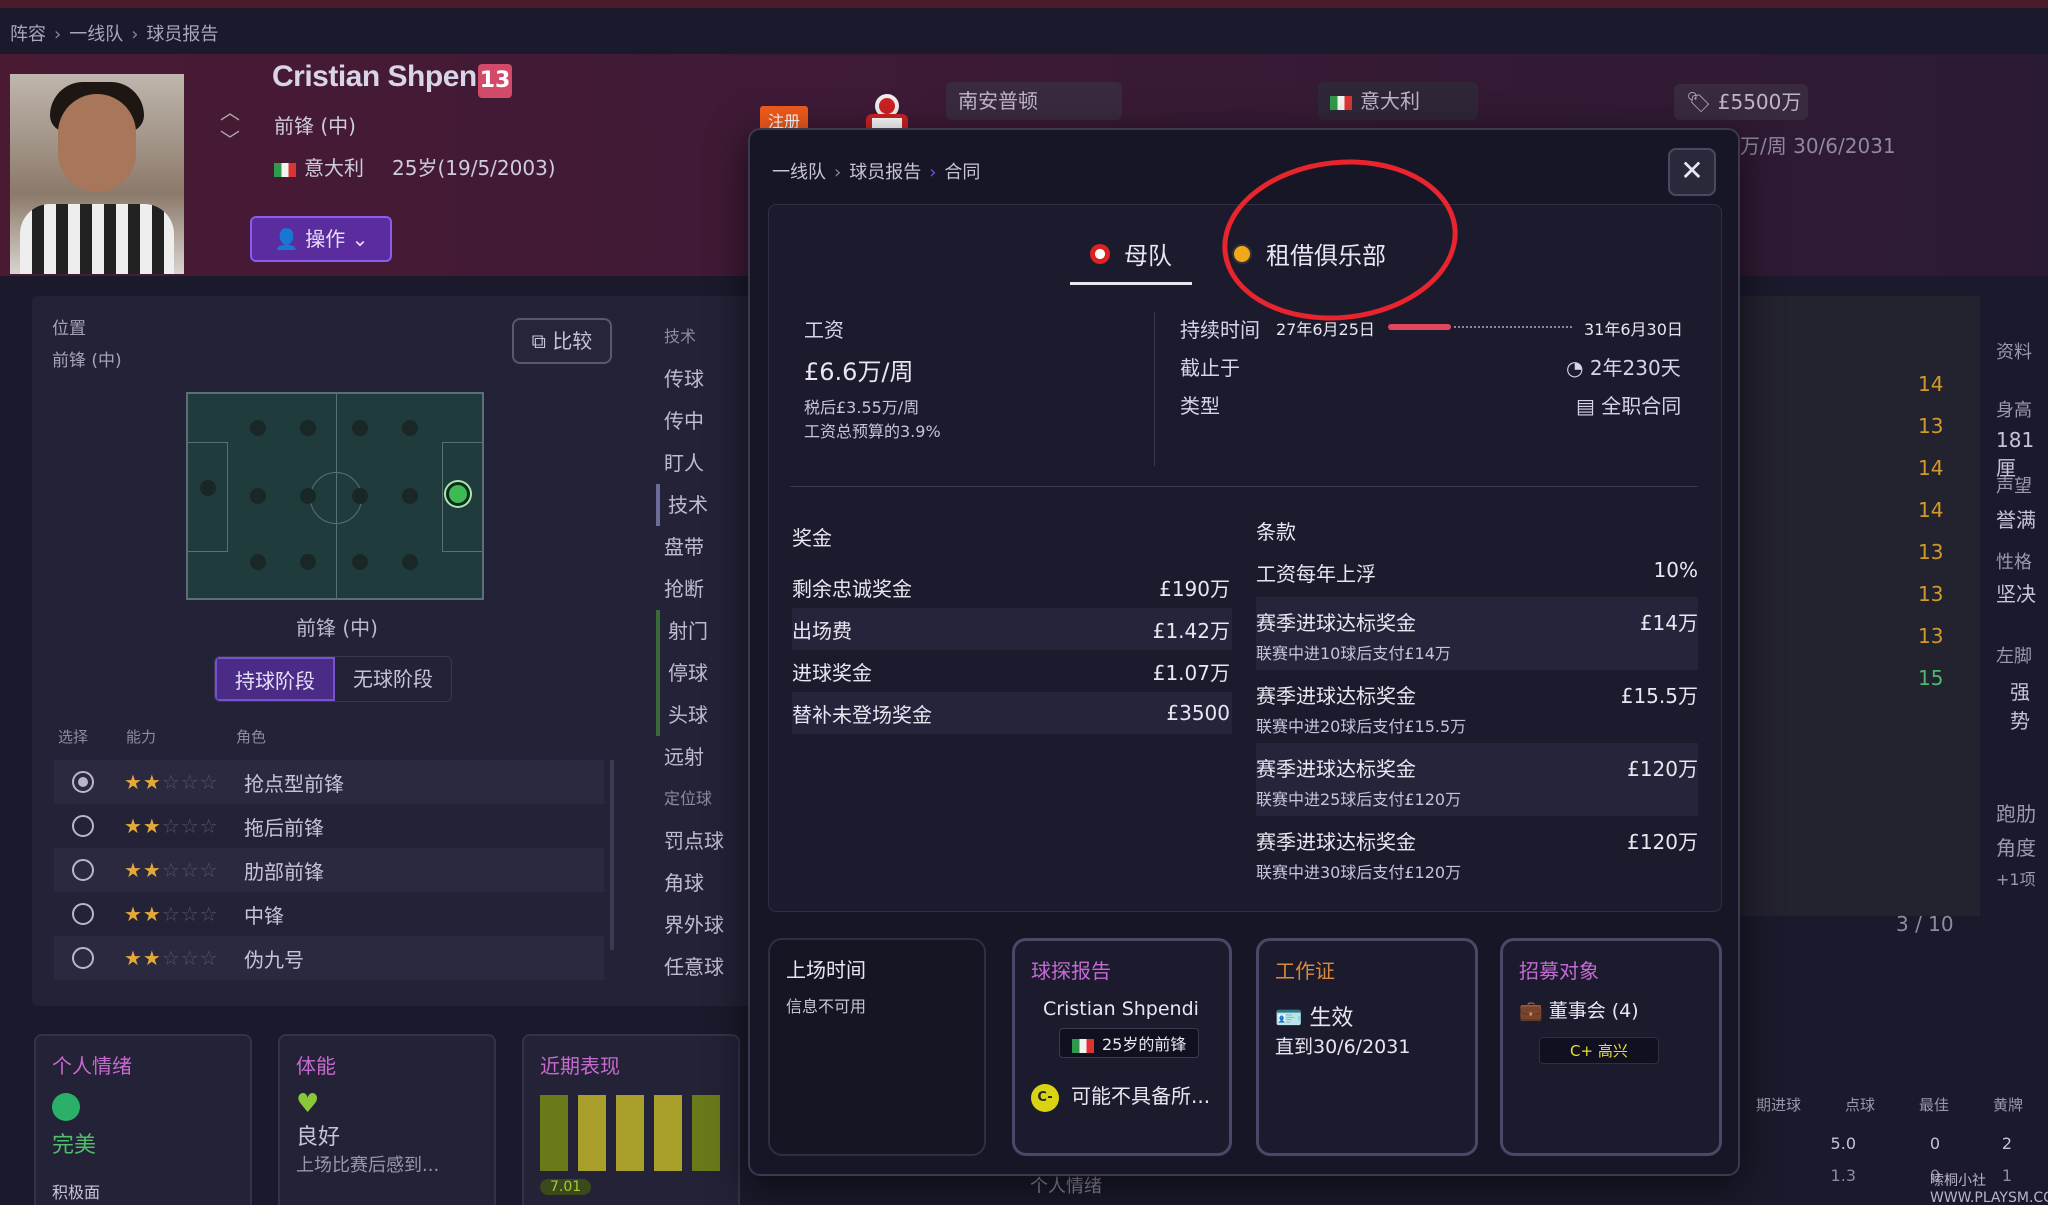 The image size is (2048, 1205). Describe the element at coordinates (2014, 486) in the screenshot. I see `reputation-label: 声望` at that location.